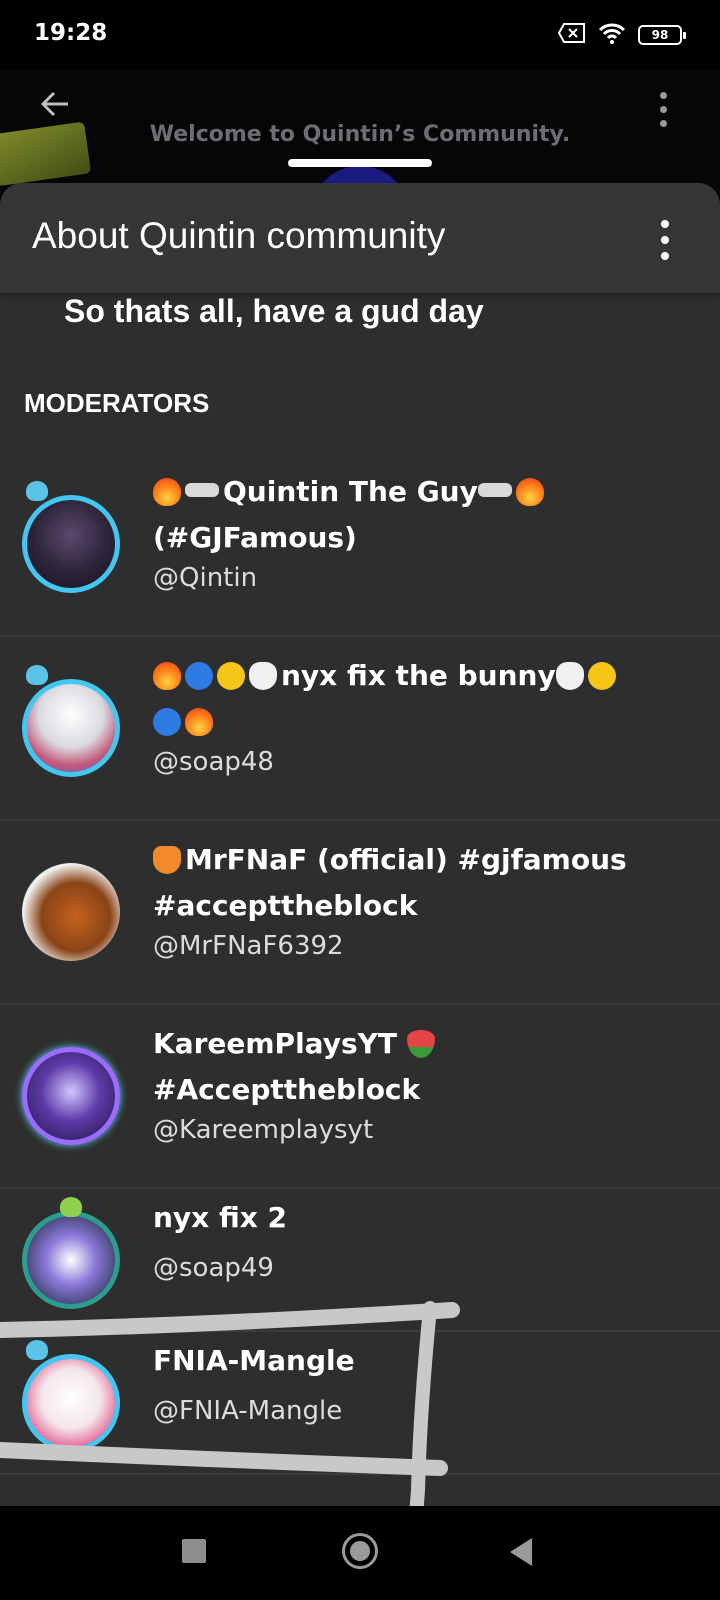 This screenshot has height=1600, width=720. What do you see at coordinates (263, 1130) in the screenshot?
I see `moderator-handle: @Kareemplaysyt` at bounding box center [263, 1130].